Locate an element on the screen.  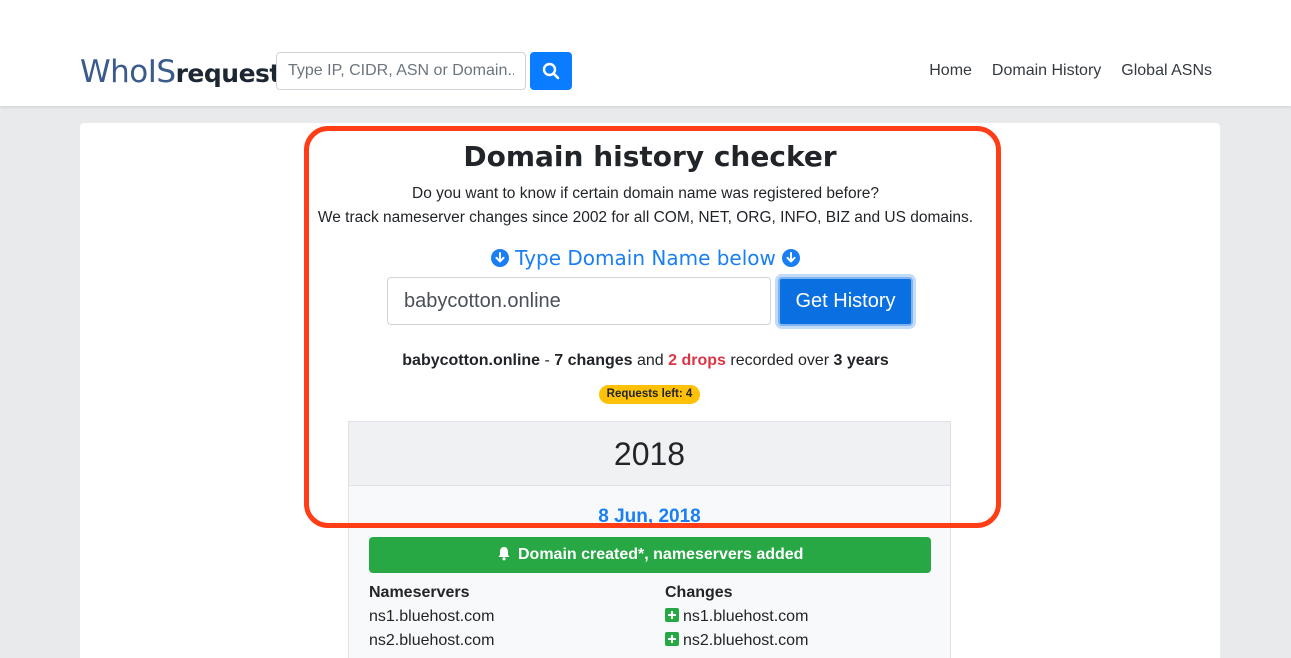
summary-recorded: recorded over is located at coordinates (779, 360).